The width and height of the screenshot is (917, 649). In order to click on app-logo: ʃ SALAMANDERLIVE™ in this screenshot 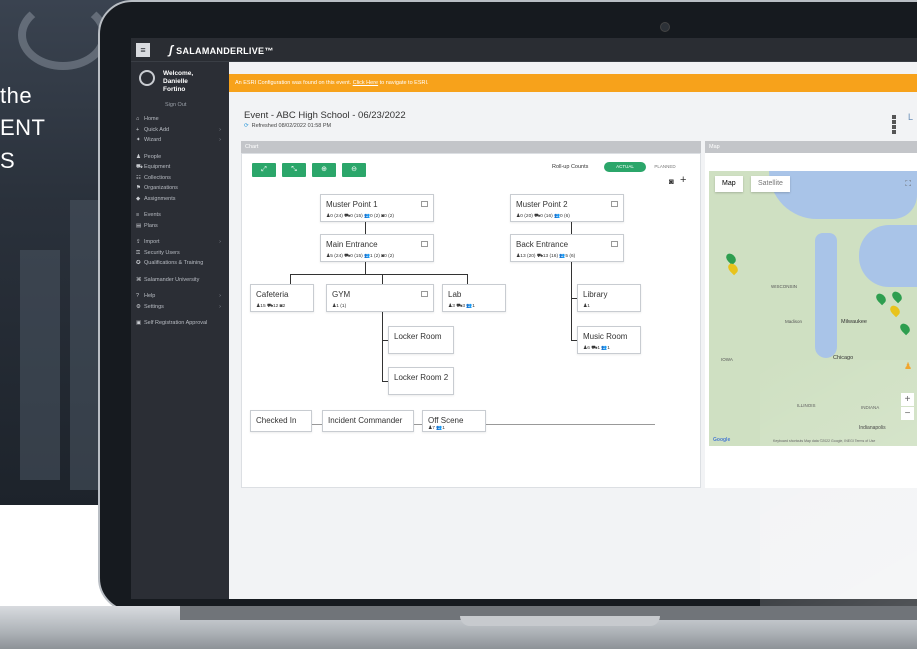, I will do `click(221, 50)`.